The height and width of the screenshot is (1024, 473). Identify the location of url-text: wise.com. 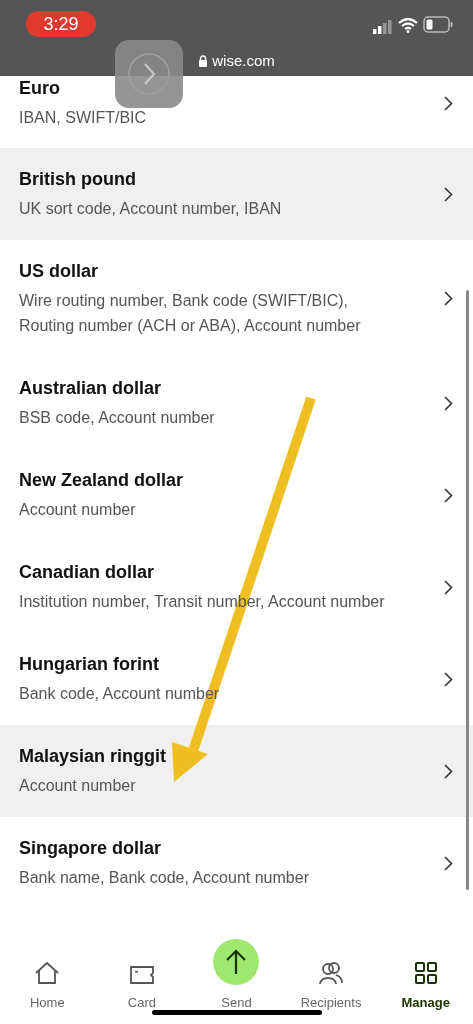
(243, 61).